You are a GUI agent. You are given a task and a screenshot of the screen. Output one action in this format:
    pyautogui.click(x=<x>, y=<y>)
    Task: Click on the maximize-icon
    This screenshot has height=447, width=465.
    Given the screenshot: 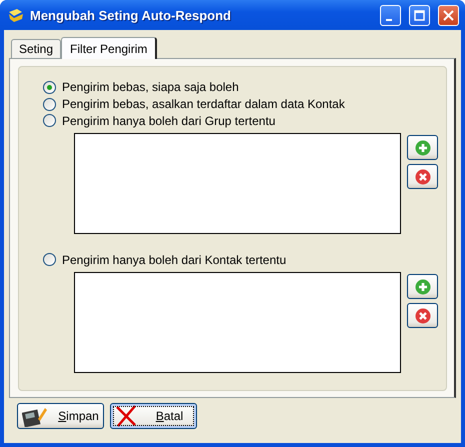 What is the action you would take?
    pyautogui.click(x=419, y=15)
    